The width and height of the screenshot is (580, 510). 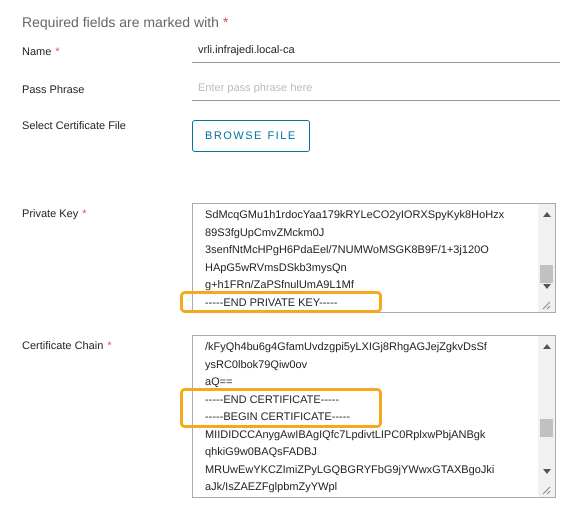 I want to click on text-line: 89S3fgUpCmvZMckm0J, so click(x=264, y=233).